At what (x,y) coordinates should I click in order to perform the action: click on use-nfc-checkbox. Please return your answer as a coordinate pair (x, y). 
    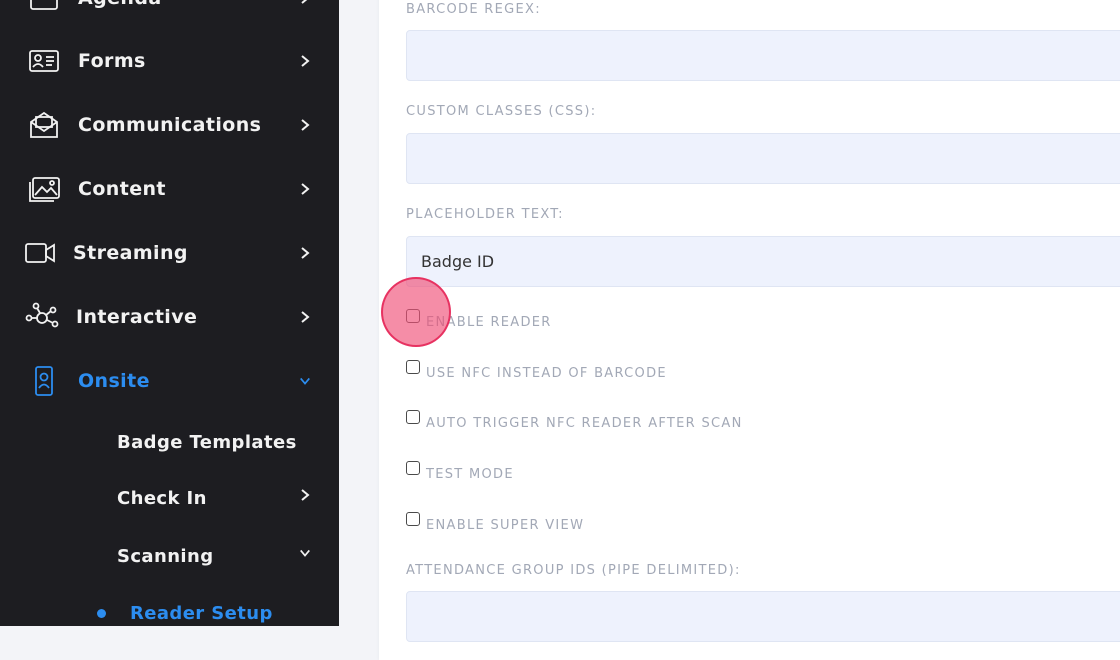
    Looking at the image, I should click on (413, 367).